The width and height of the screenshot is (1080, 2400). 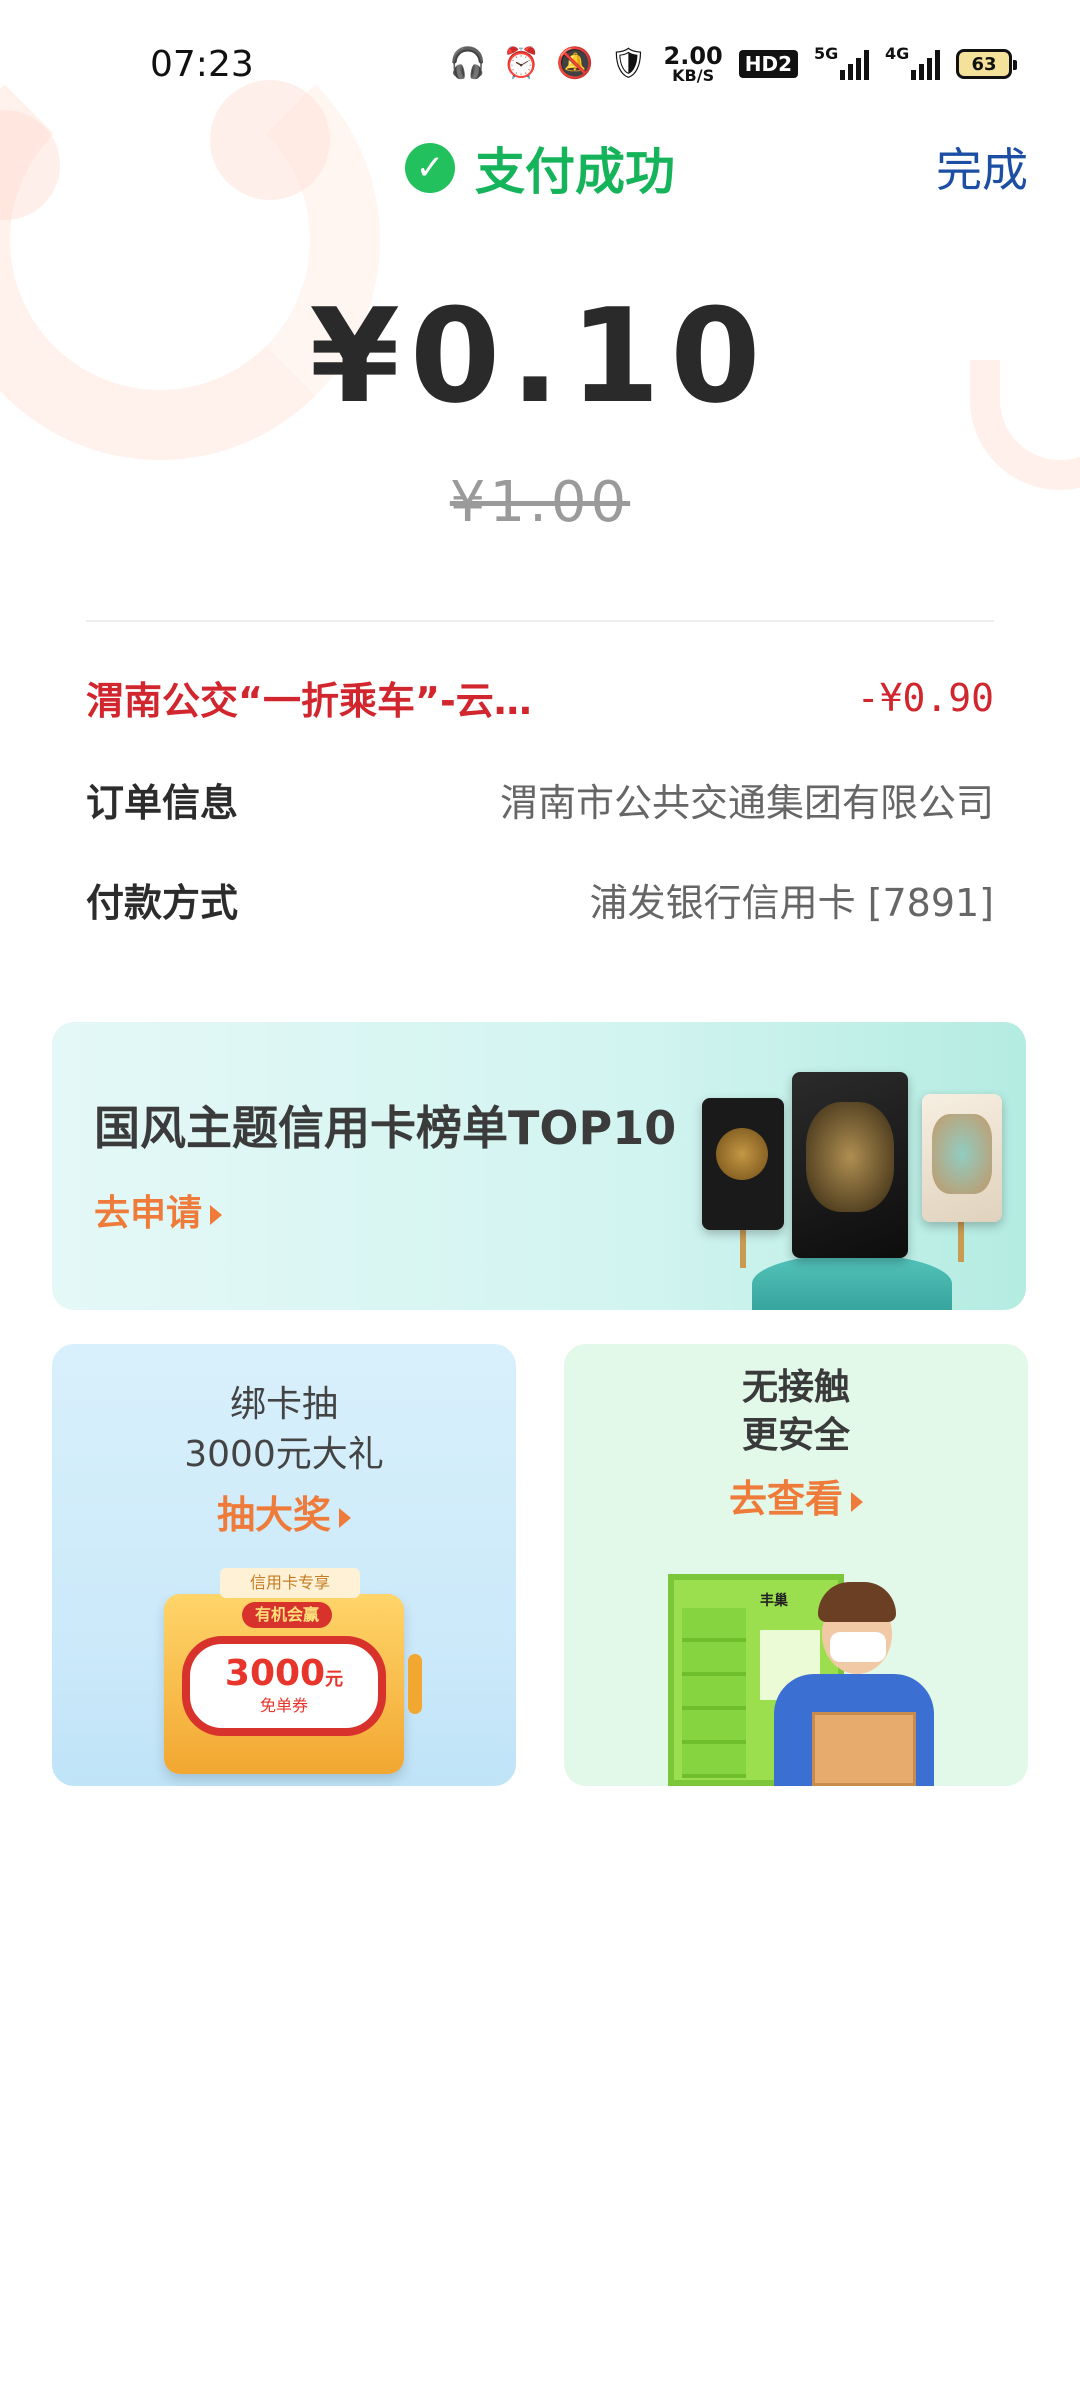 I want to click on banner-title-line2: 3000元大礼, so click(x=284, y=1454).